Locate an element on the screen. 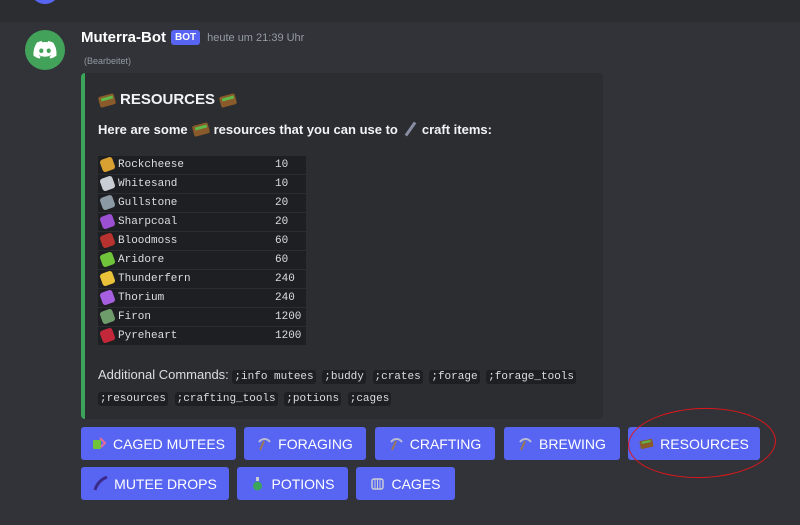  button-label: CAGES is located at coordinates (416, 483).